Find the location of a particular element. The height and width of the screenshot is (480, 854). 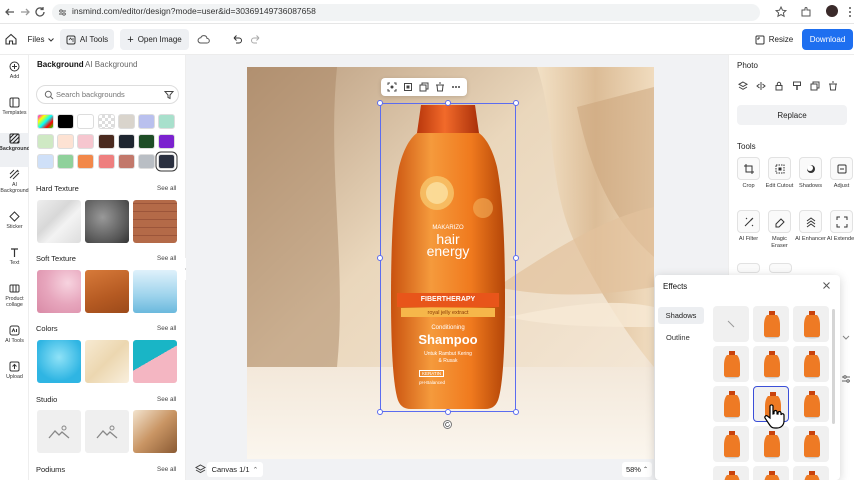

tool-shadows: Shadows is located at coordinates (810, 182).